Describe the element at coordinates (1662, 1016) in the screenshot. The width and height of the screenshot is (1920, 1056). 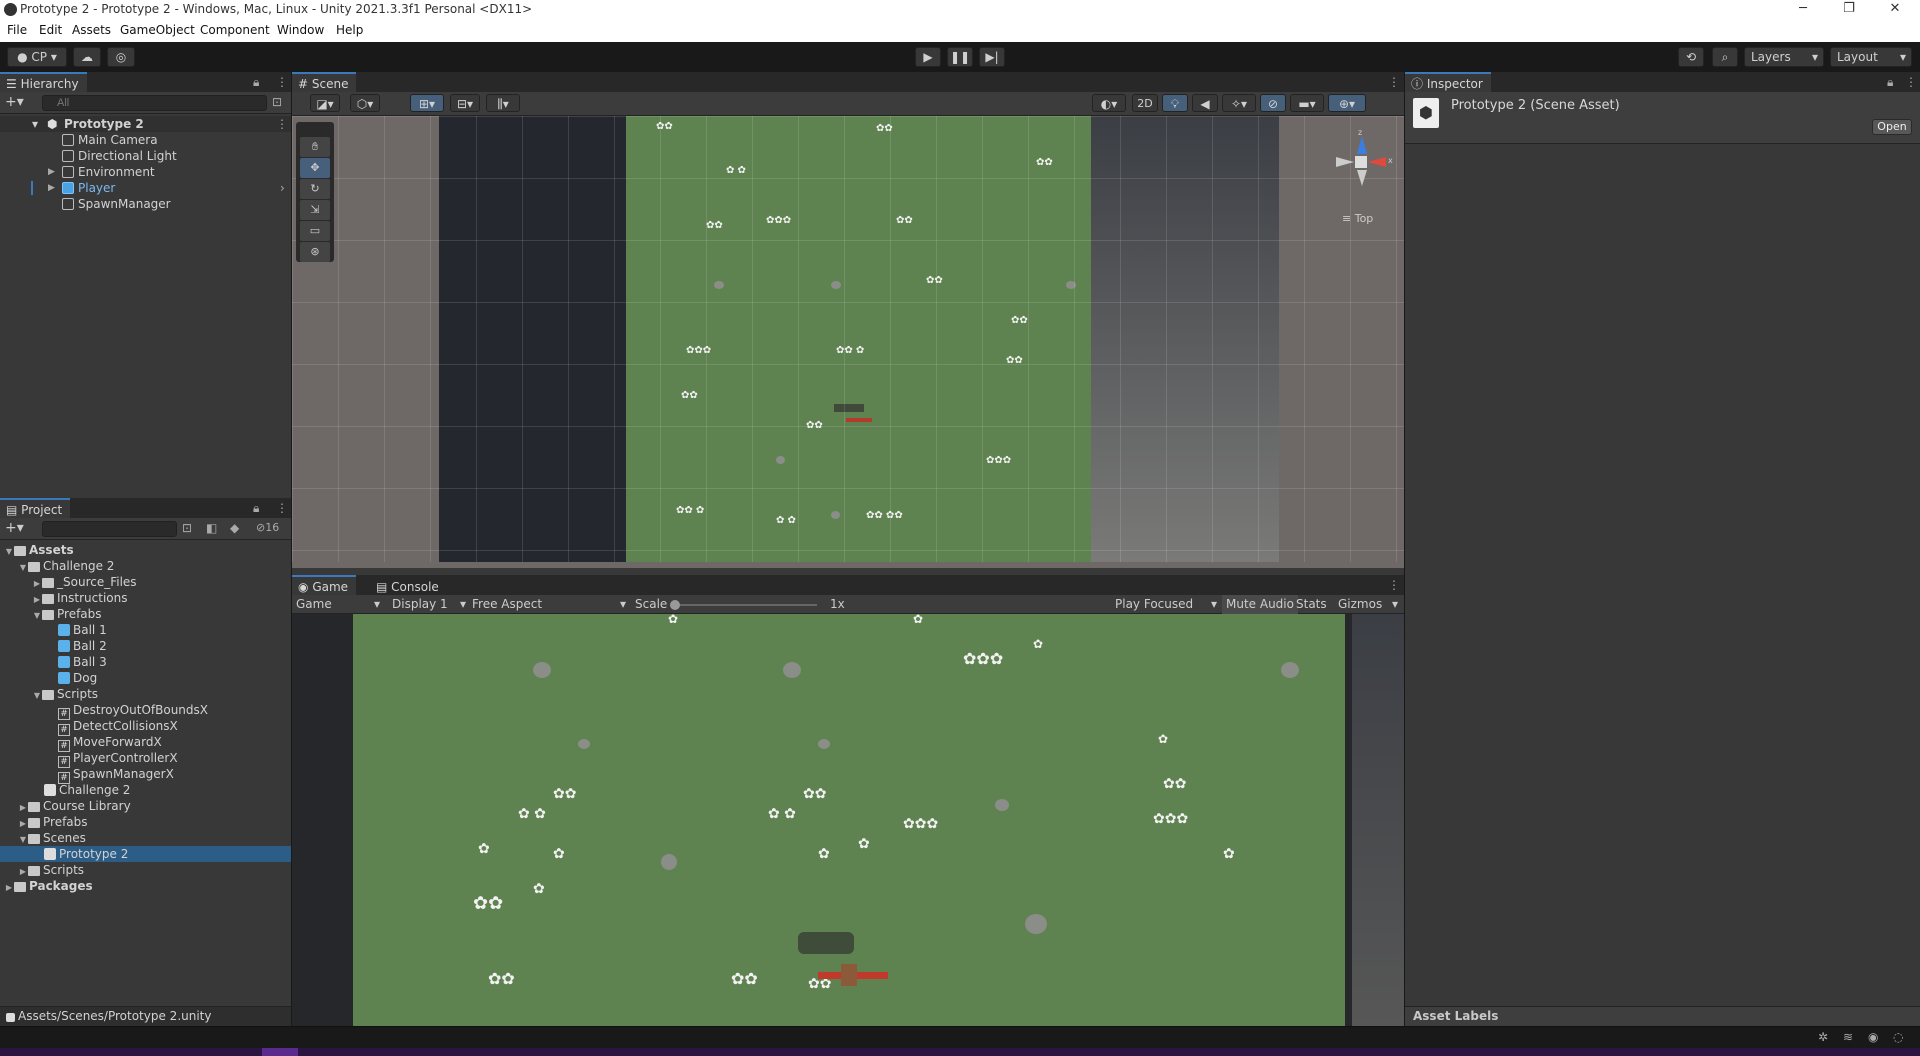
I see `asset-labels-section: Asset Labels` at that location.